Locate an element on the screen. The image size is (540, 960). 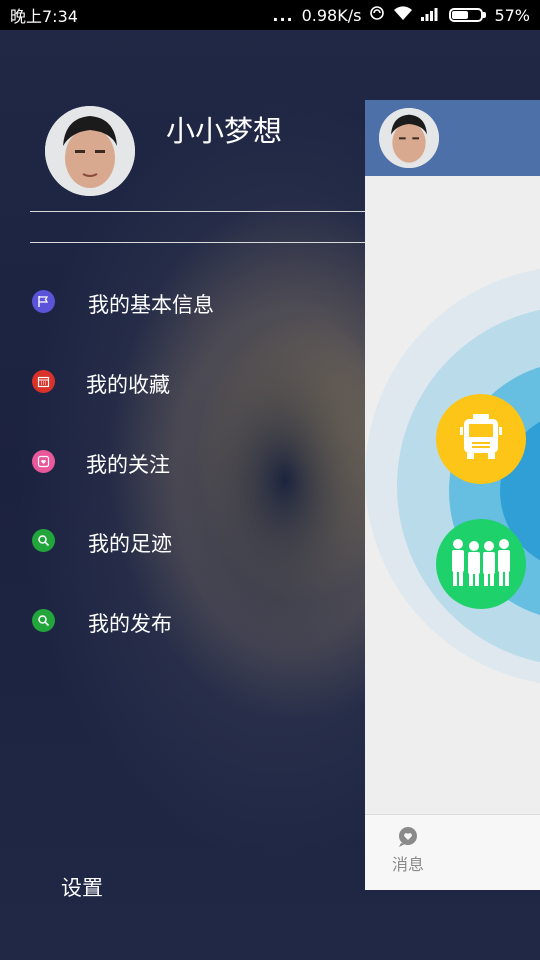
flag-icon is located at coordinates (43, 301).